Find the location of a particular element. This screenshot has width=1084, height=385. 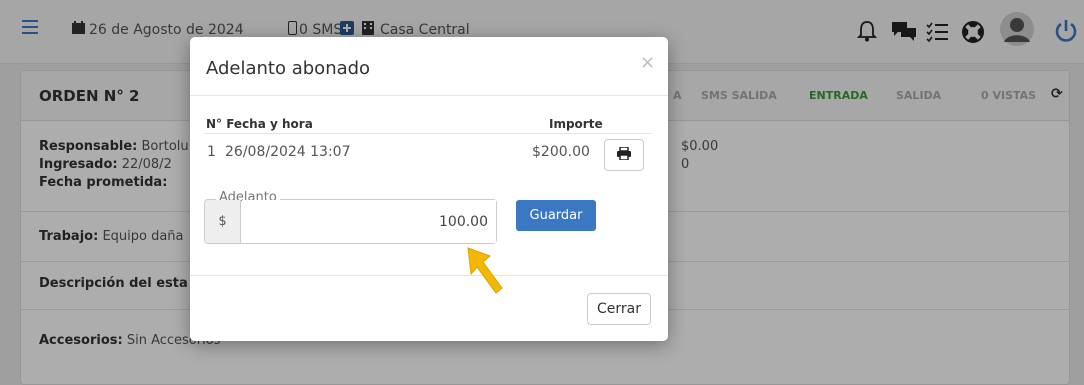

table-header-divider is located at coordinates (428, 133).